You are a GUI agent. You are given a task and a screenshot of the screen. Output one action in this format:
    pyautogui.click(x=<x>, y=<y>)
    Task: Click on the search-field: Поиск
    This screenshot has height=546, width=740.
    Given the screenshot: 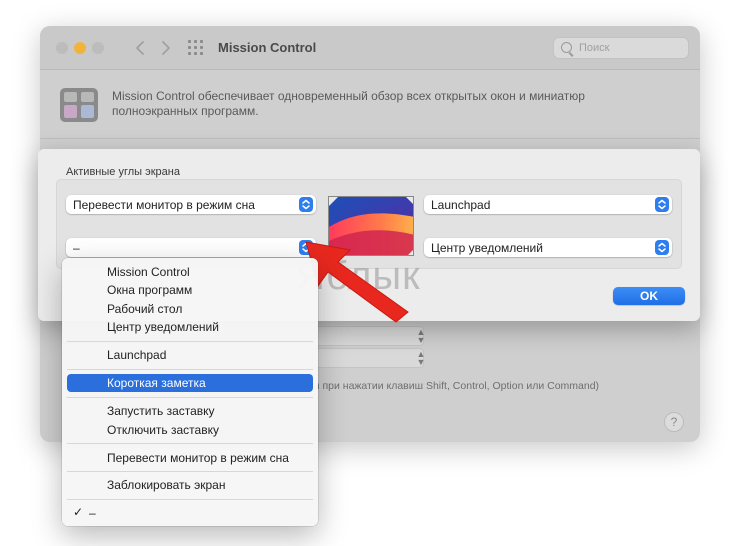 What is the action you would take?
    pyautogui.click(x=621, y=48)
    